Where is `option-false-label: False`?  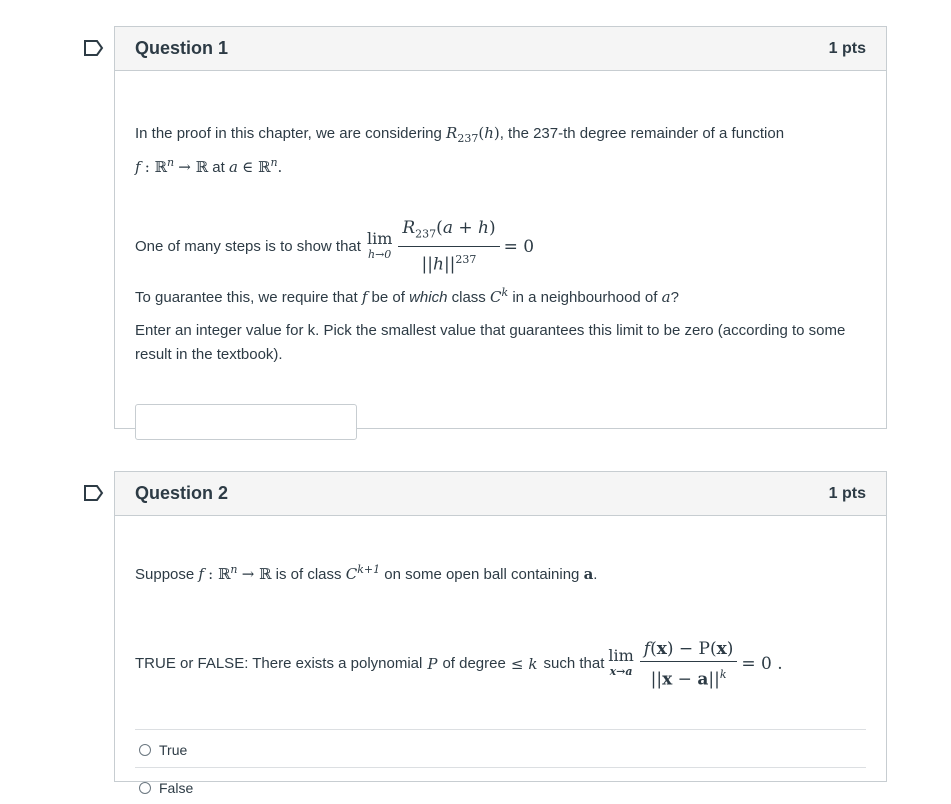 option-false-label: False is located at coordinates (176, 788).